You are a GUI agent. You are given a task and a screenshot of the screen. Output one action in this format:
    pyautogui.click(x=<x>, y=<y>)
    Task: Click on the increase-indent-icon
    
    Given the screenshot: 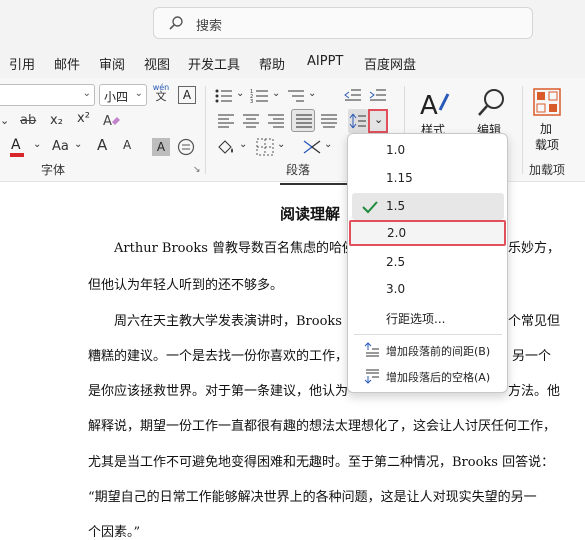 What is the action you would take?
    pyautogui.click(x=378, y=96)
    